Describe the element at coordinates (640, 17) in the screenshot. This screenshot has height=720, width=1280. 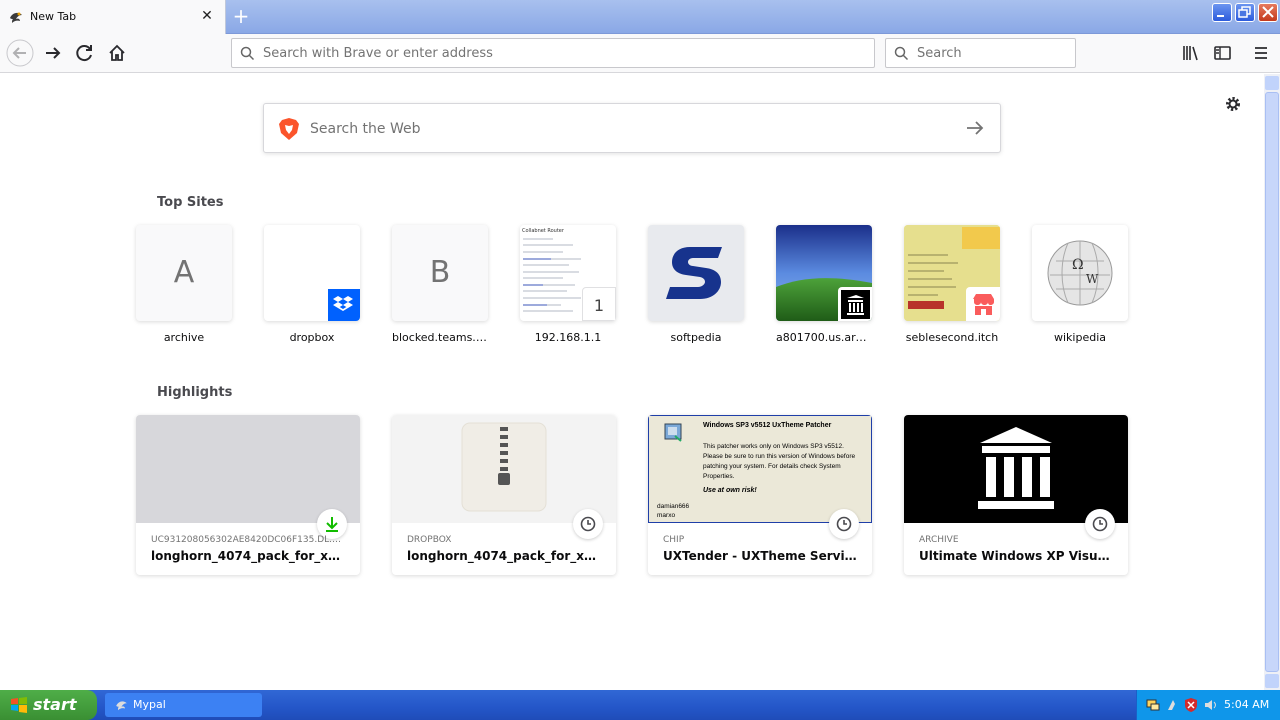
I see `title-bar: New Tab ✕ +` at that location.